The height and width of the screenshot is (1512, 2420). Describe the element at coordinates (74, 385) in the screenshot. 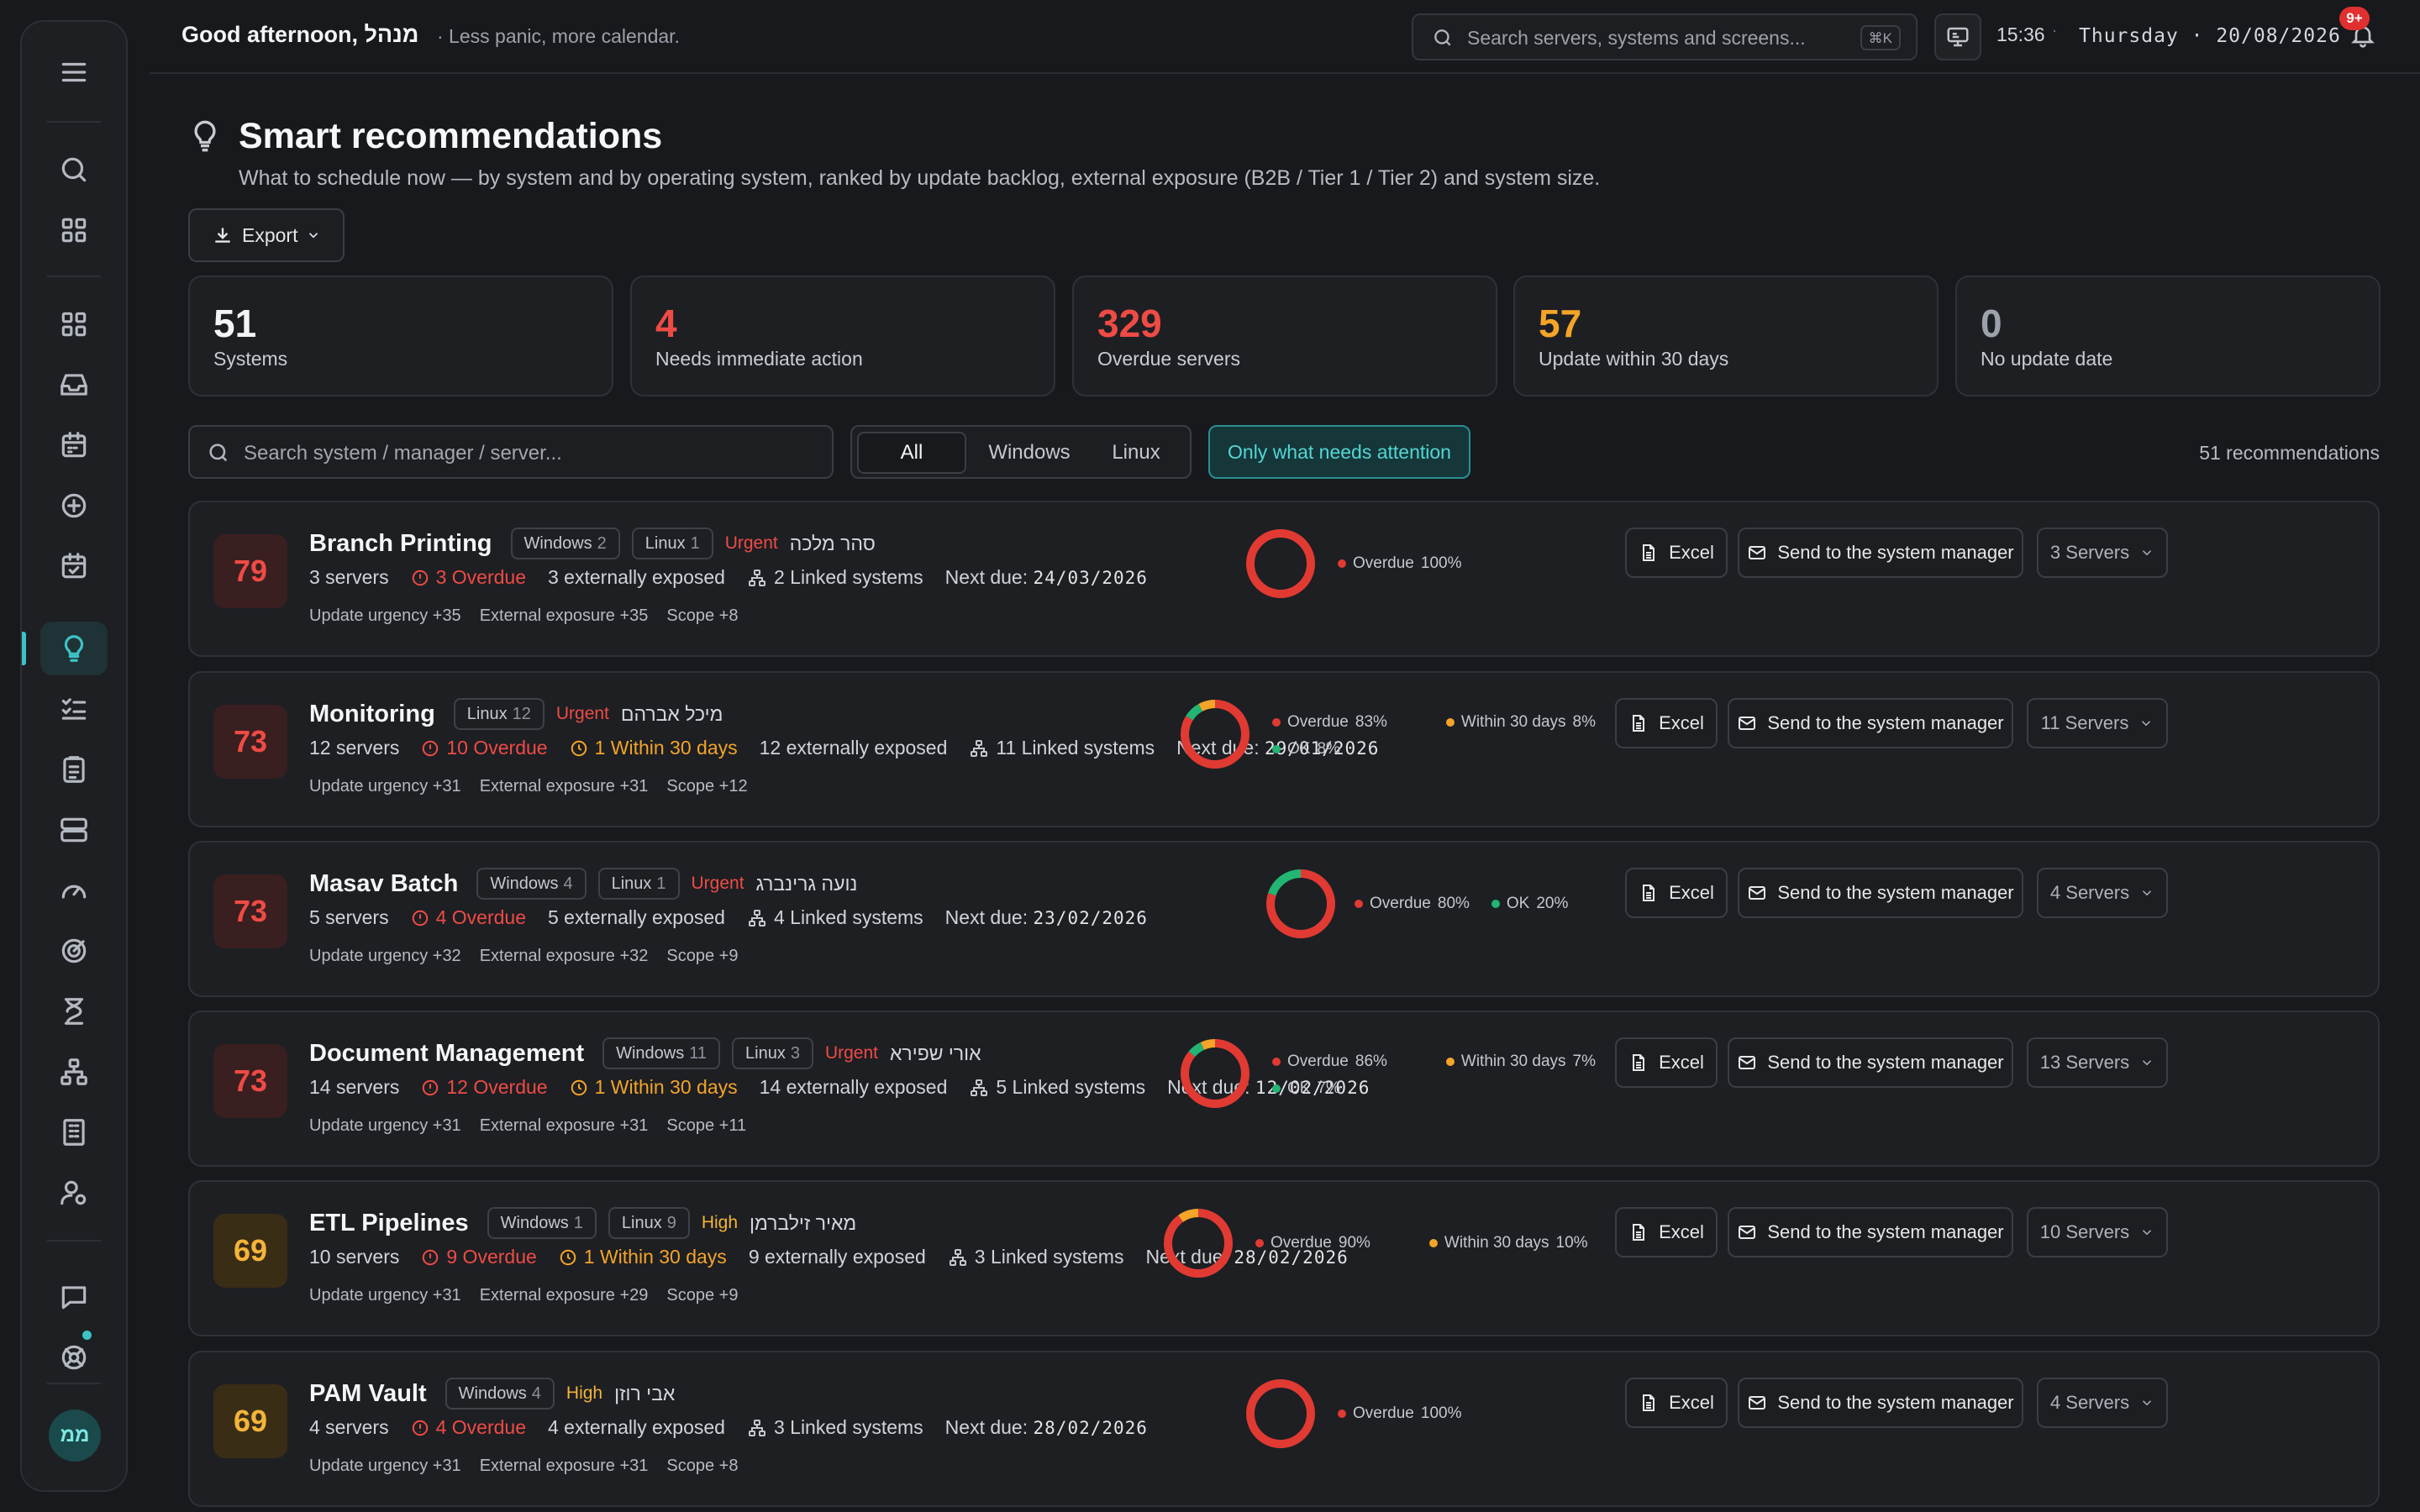

I see `inbox-icon` at that location.